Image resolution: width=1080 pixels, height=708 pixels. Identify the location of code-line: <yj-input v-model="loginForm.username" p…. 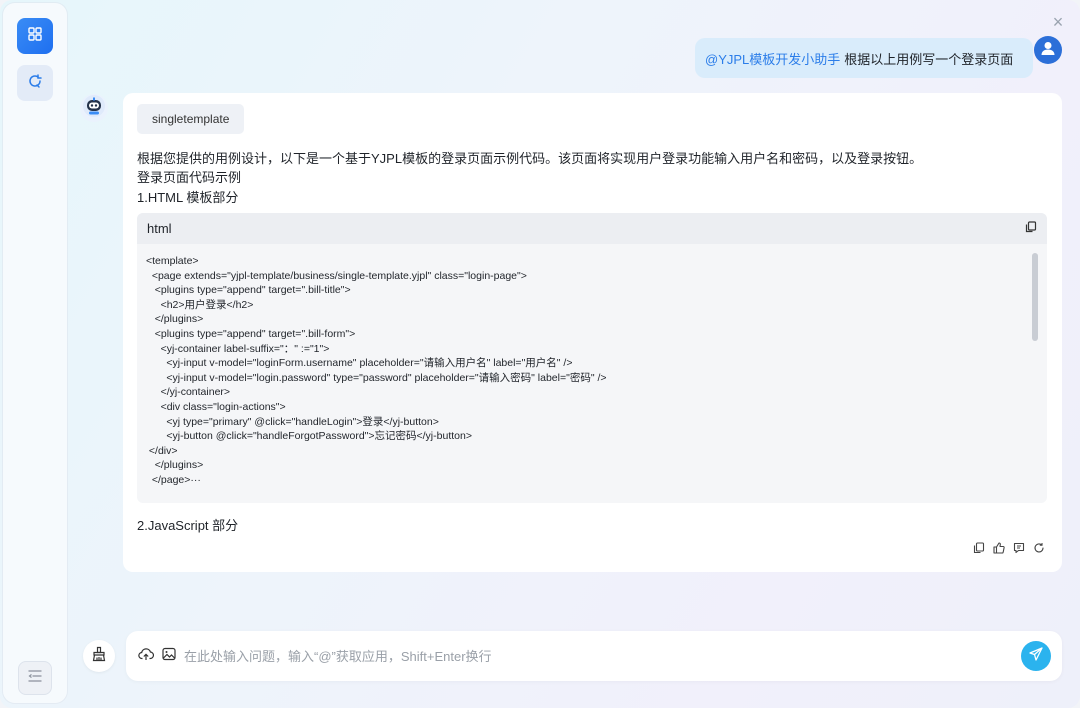
(359, 363).